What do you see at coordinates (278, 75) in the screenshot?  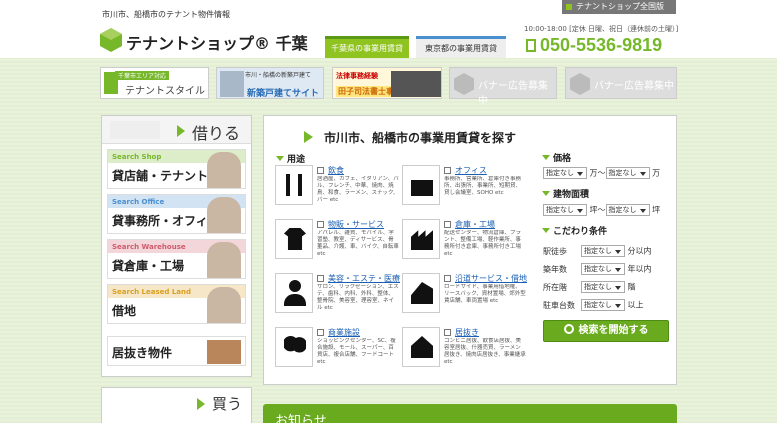 I see `banner-new-houses-sub: 市川・船橋の新築戸建て` at bounding box center [278, 75].